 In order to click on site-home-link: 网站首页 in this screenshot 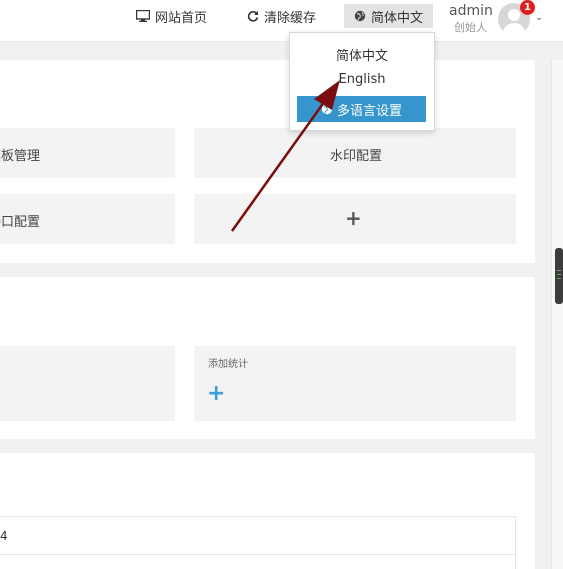, I will do `click(171, 16)`.